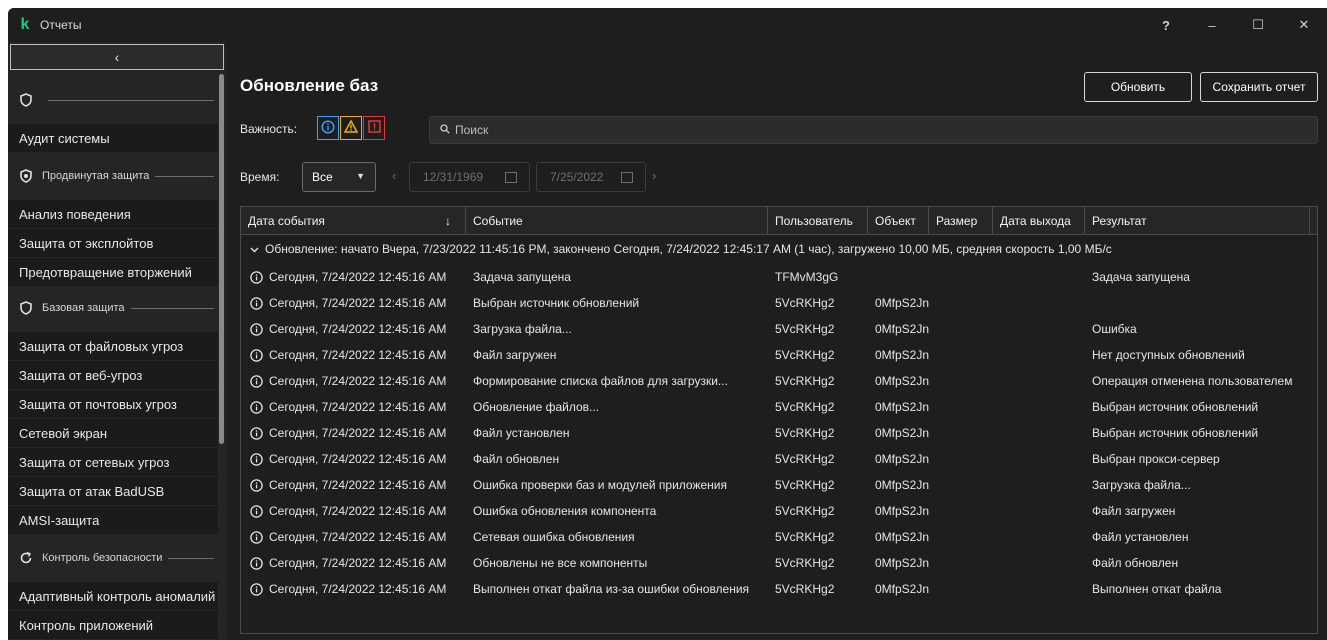 The width and height of the screenshot is (1327, 640). What do you see at coordinates (591, 177) in the screenshot?
I see `date-to-field: 7/25/2022` at bounding box center [591, 177].